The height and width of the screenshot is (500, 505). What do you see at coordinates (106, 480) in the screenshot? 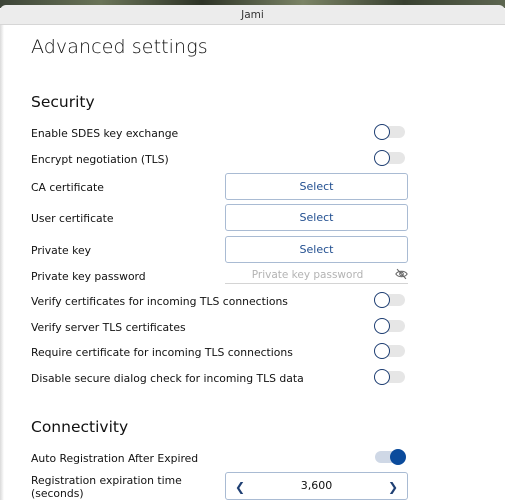
I see `registration-expiration-label-line1: Registration expiration time` at bounding box center [106, 480].